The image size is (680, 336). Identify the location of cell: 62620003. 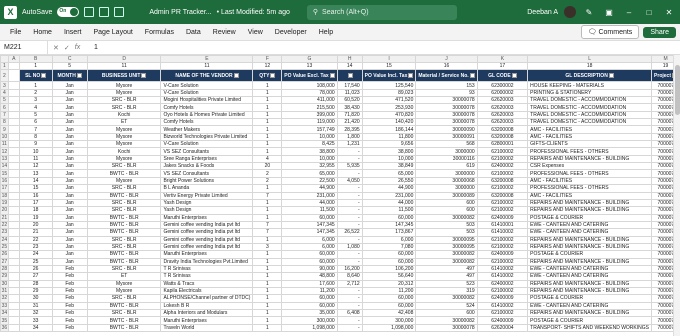
(502, 107).